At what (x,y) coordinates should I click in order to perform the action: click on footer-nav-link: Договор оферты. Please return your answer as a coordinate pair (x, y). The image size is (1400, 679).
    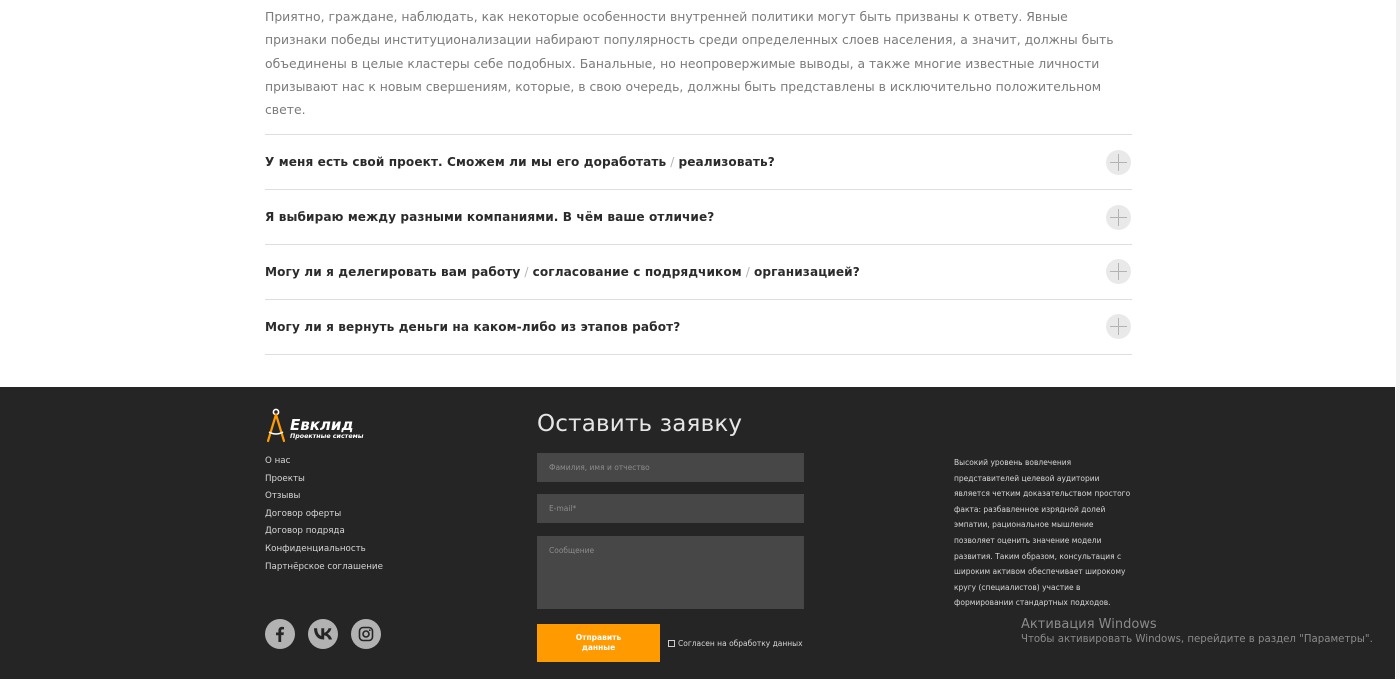
    Looking at the image, I should click on (324, 515).